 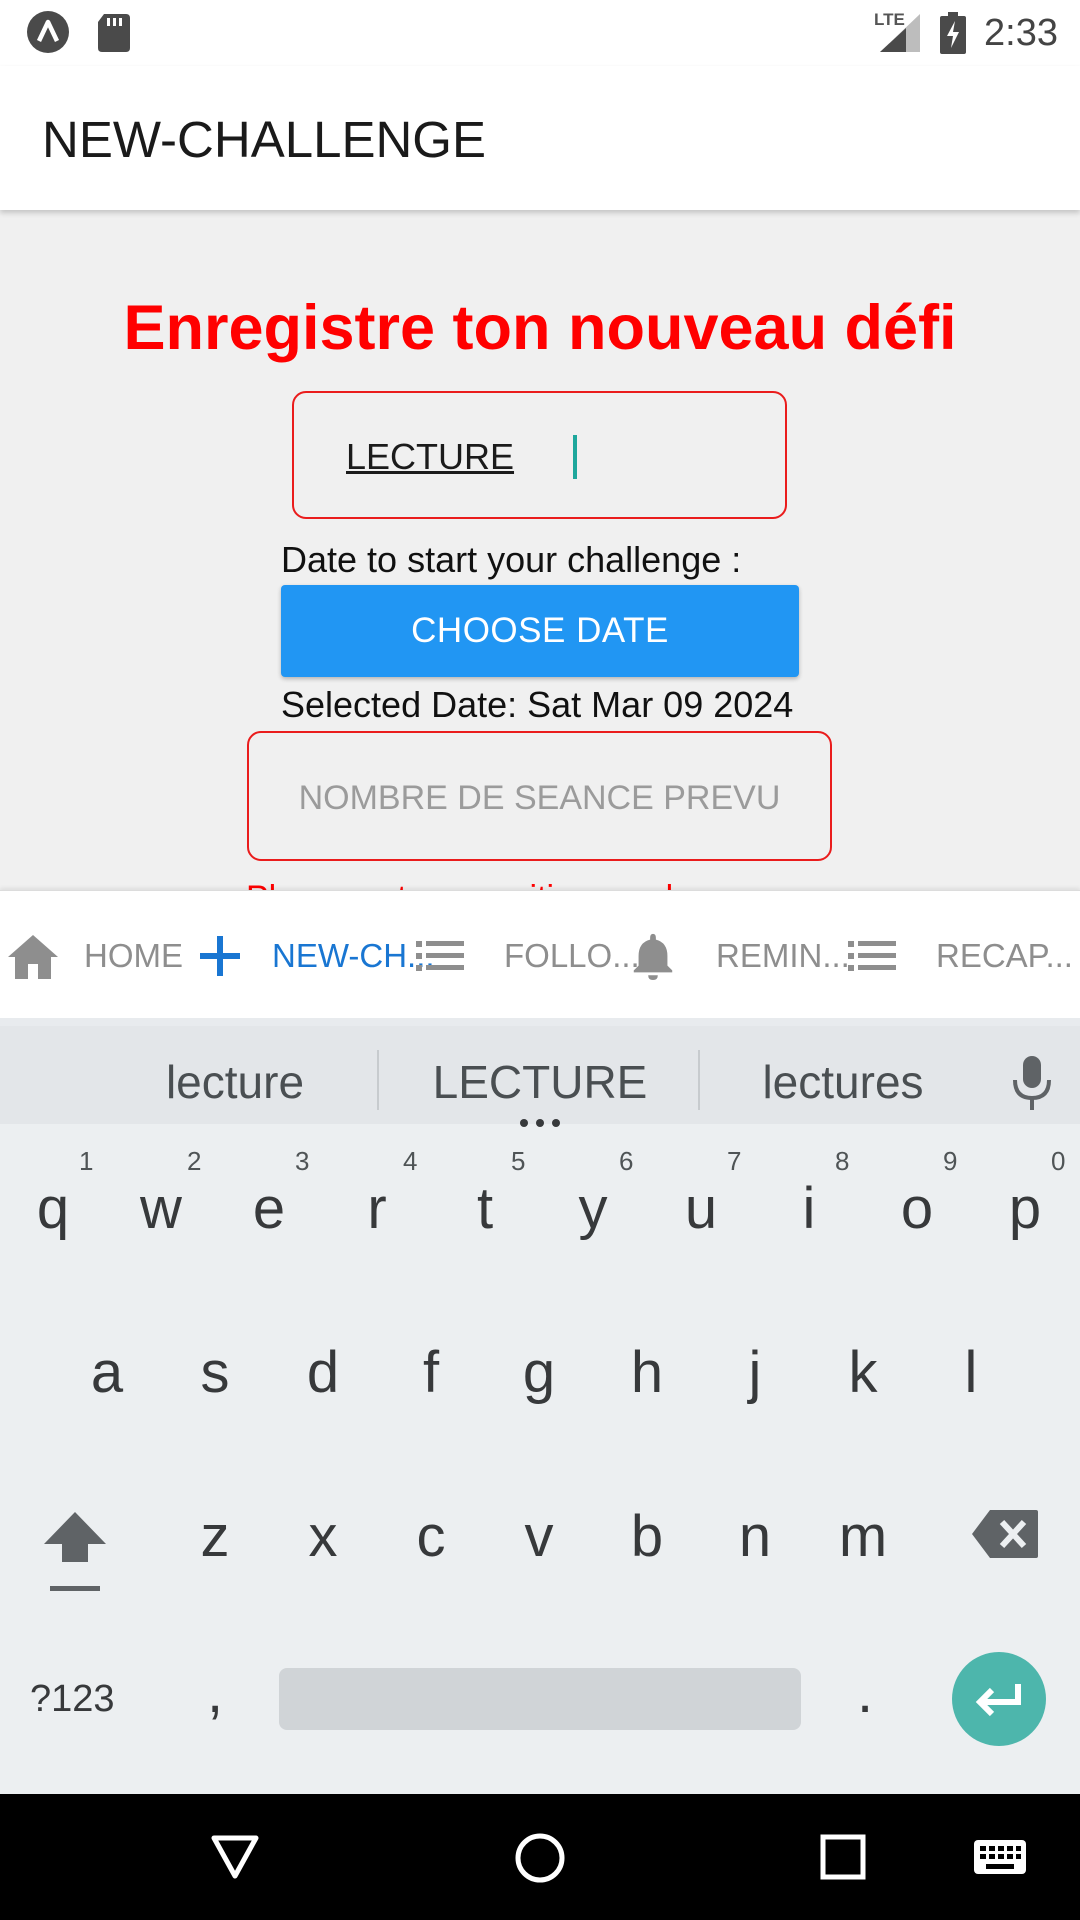 I want to click on home-nav-icon, so click(x=540, y=1858).